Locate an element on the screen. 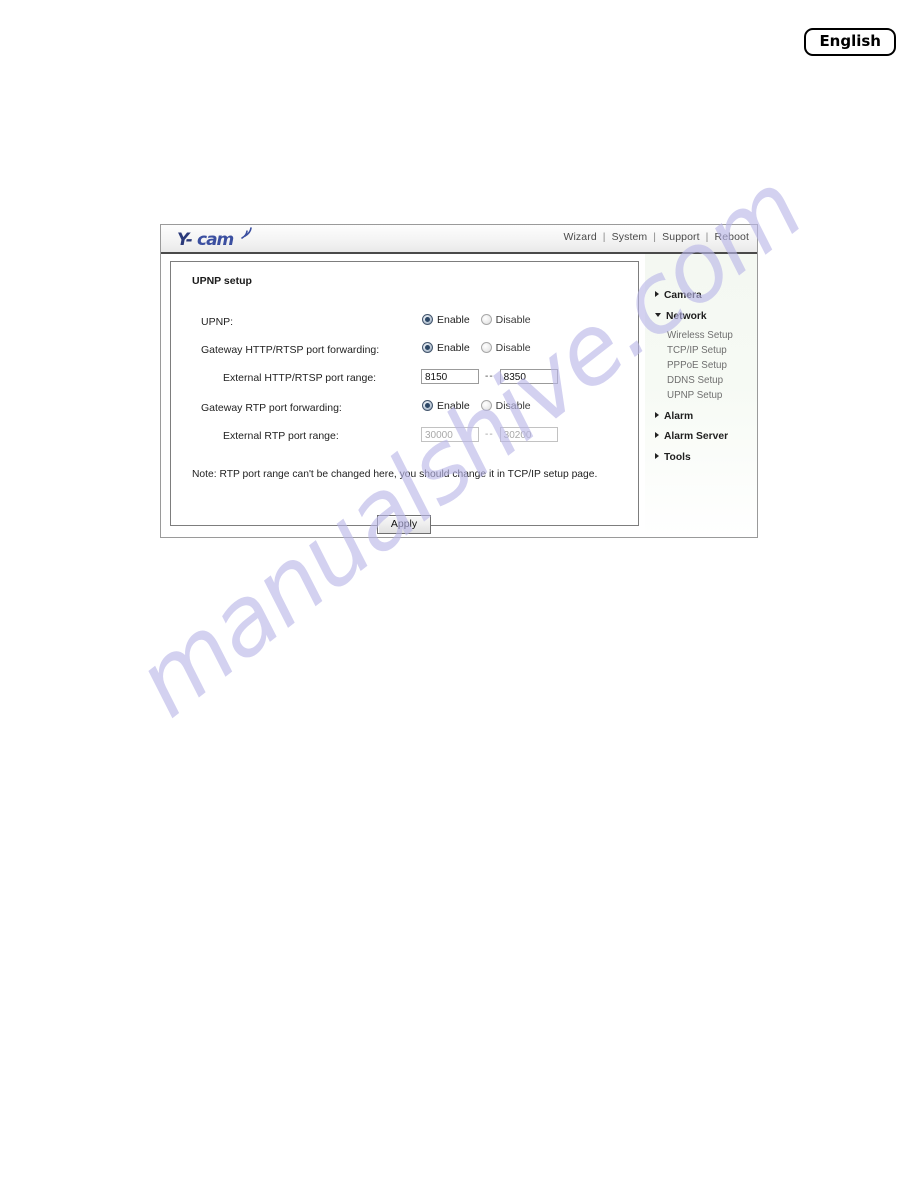 This screenshot has height=1188, width=918. nav-link-system: System is located at coordinates (630, 237).